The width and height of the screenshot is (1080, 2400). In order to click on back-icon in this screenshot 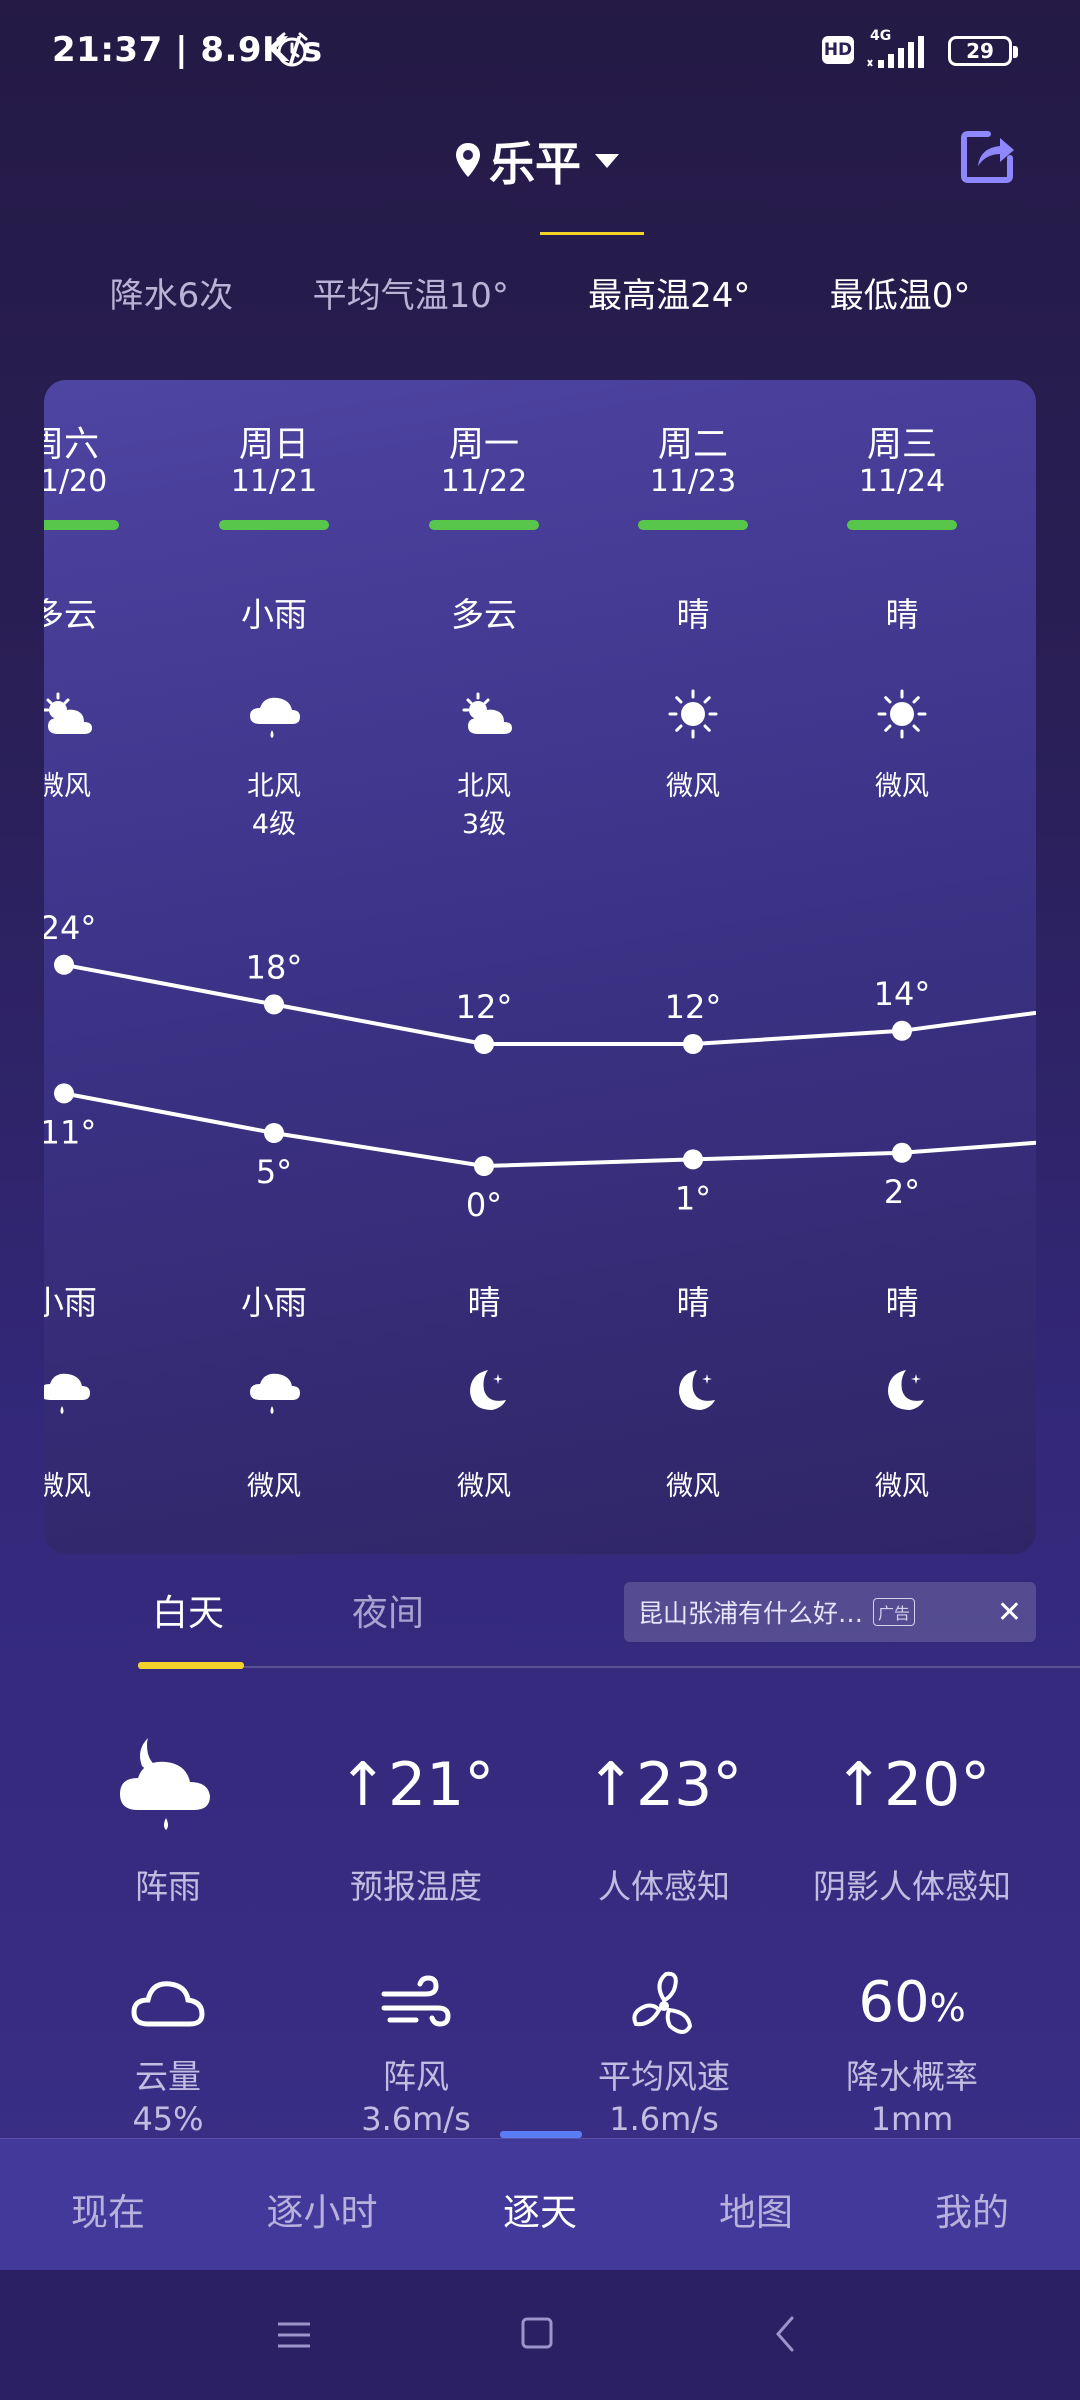, I will do `click(785, 2334)`.